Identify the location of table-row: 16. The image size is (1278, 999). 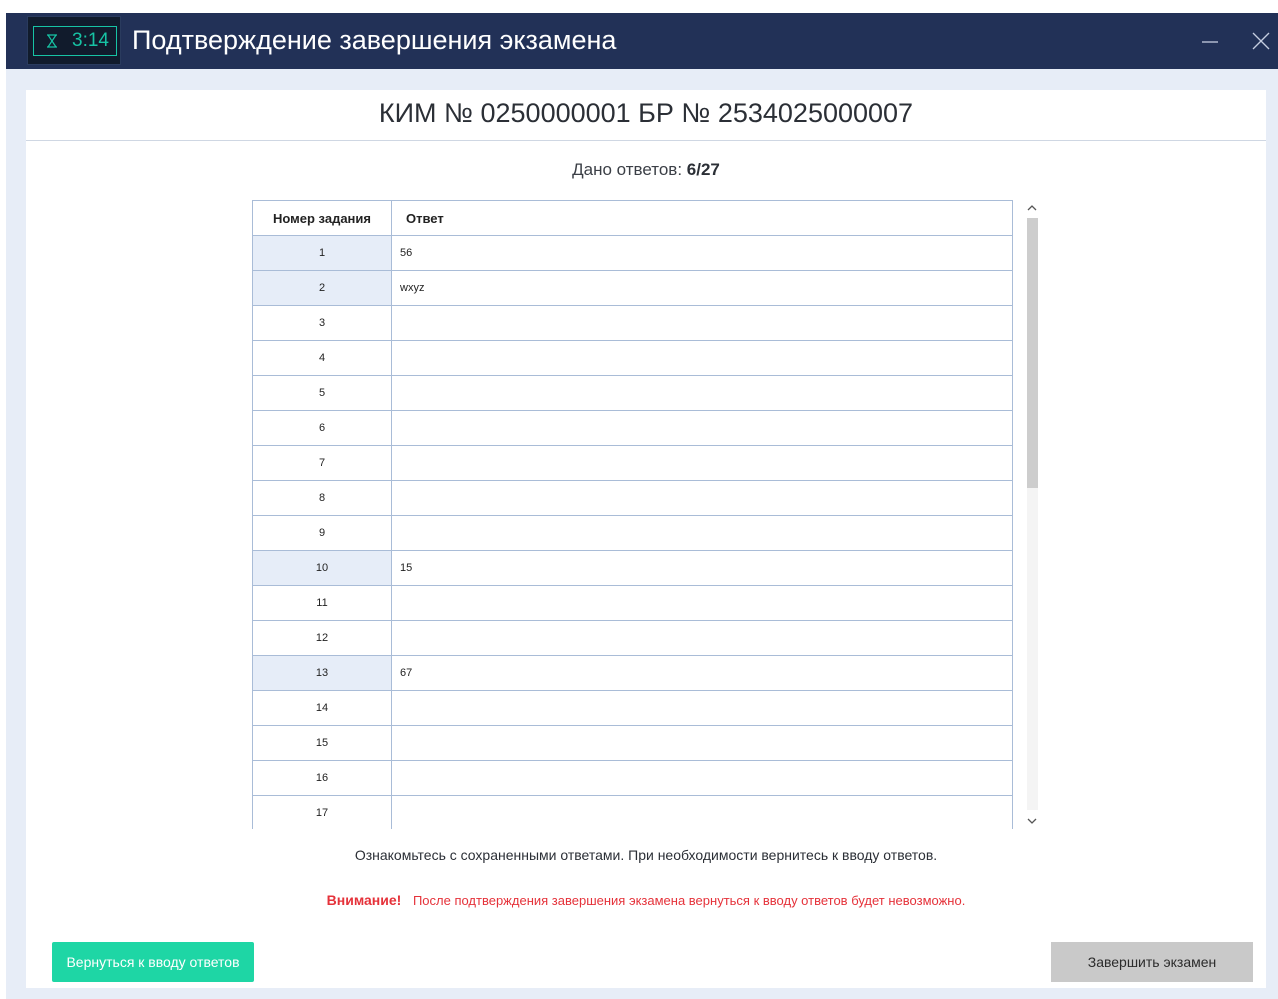
(632, 778).